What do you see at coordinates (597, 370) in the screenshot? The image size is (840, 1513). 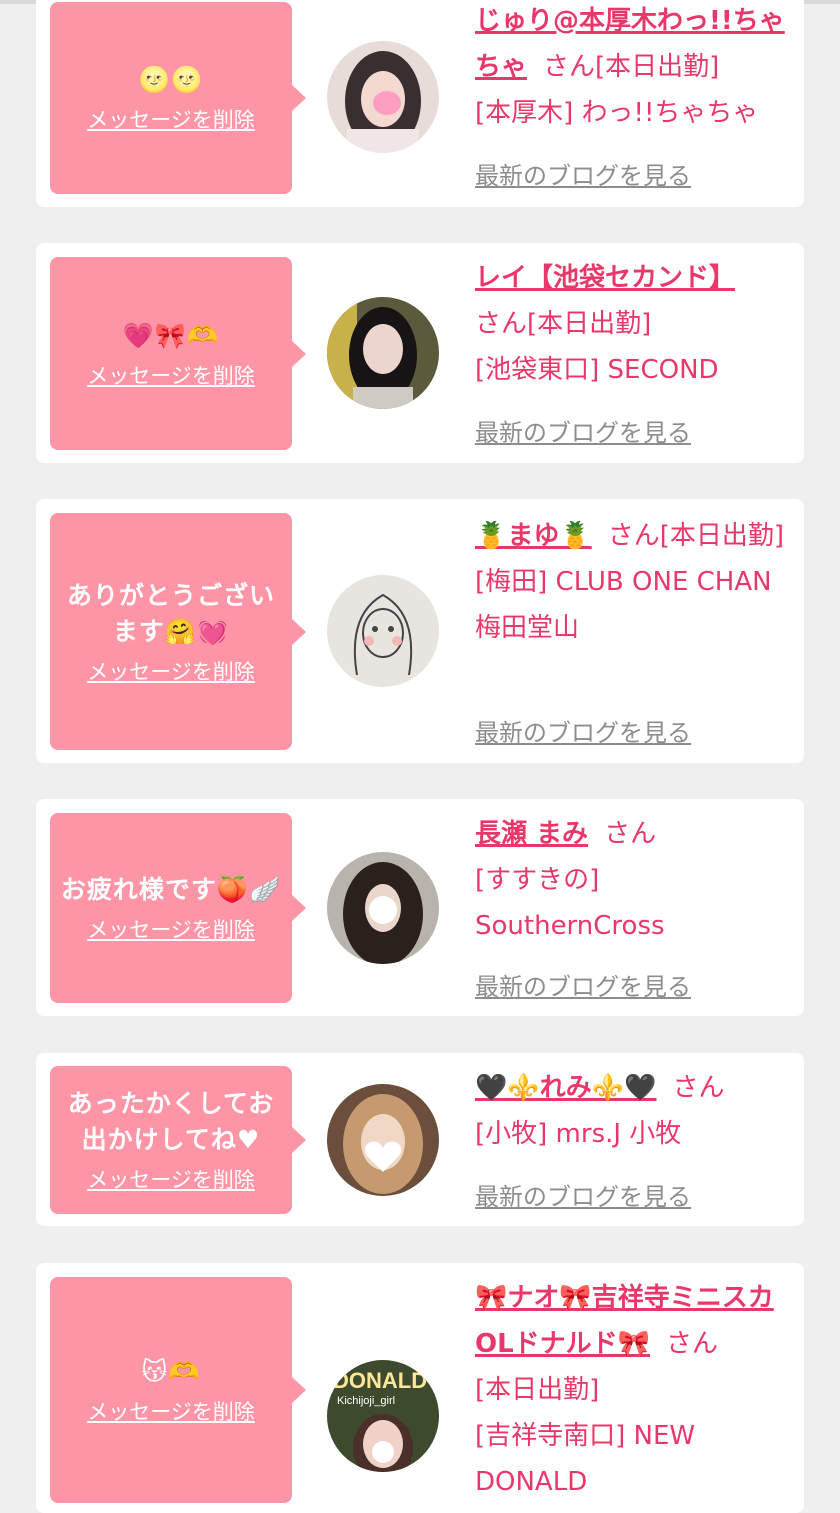 I see `shop-text: [池袋東口] SECOND` at bounding box center [597, 370].